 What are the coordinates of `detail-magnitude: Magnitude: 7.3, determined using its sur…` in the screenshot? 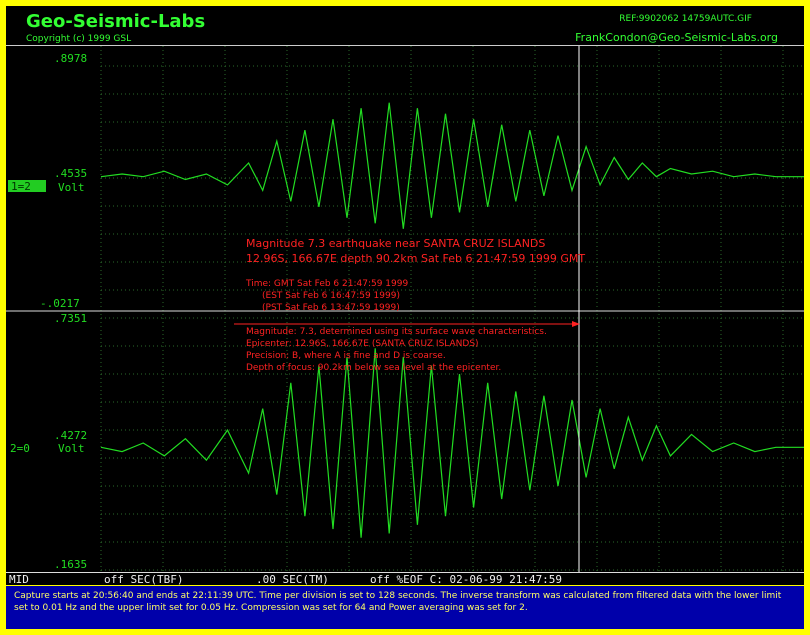 It's located at (396, 332).